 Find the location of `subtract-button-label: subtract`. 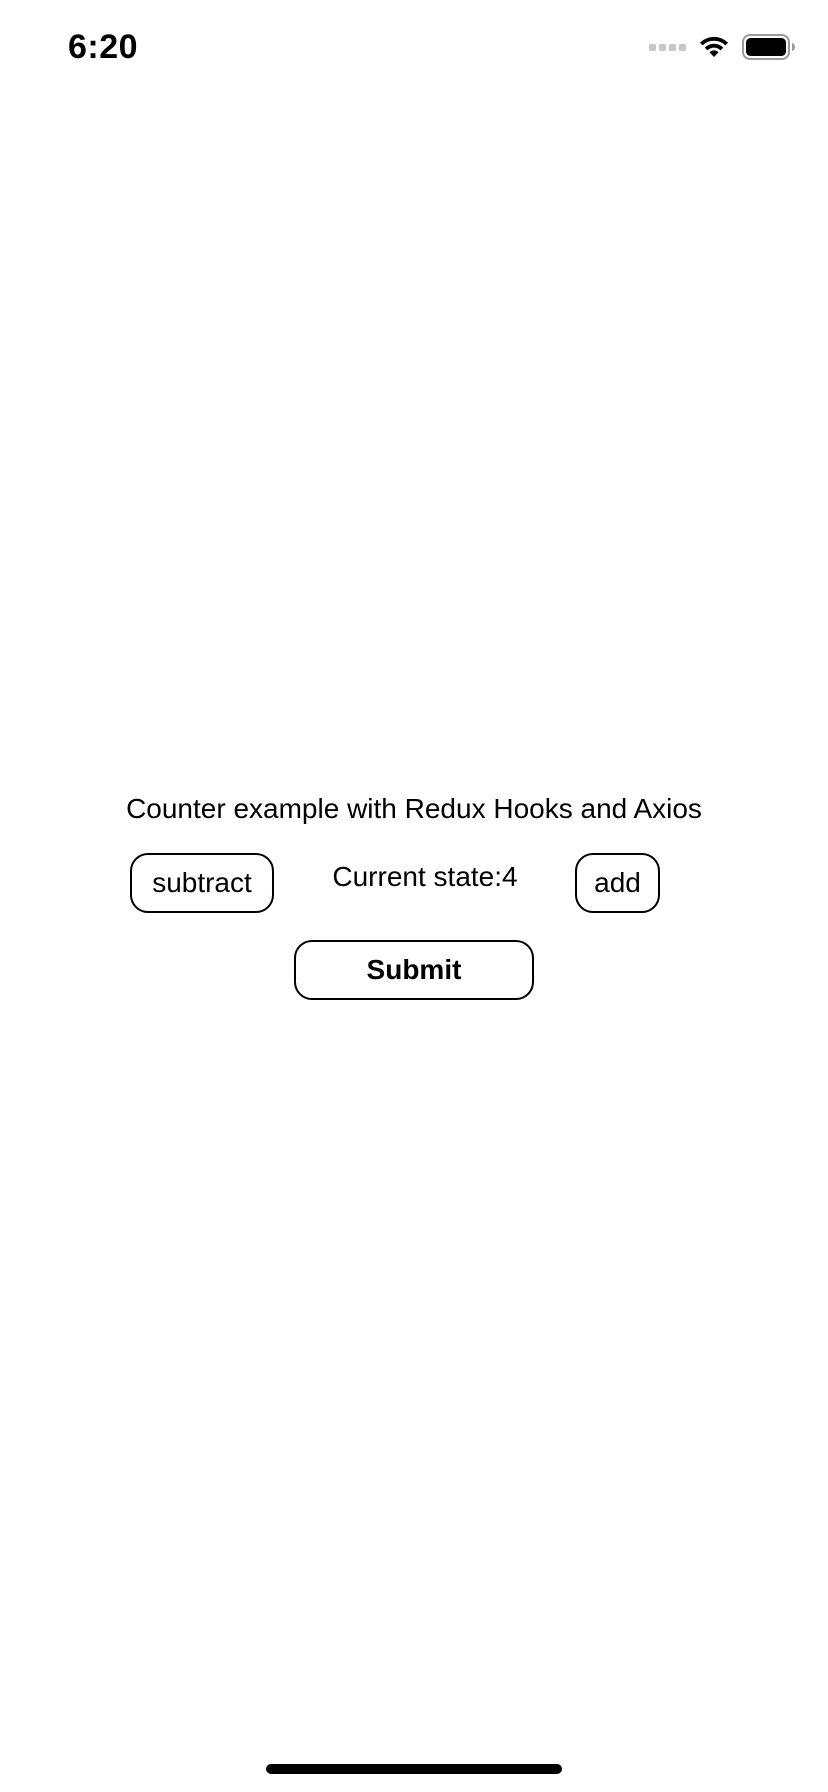

subtract-button-label: subtract is located at coordinates (202, 882).